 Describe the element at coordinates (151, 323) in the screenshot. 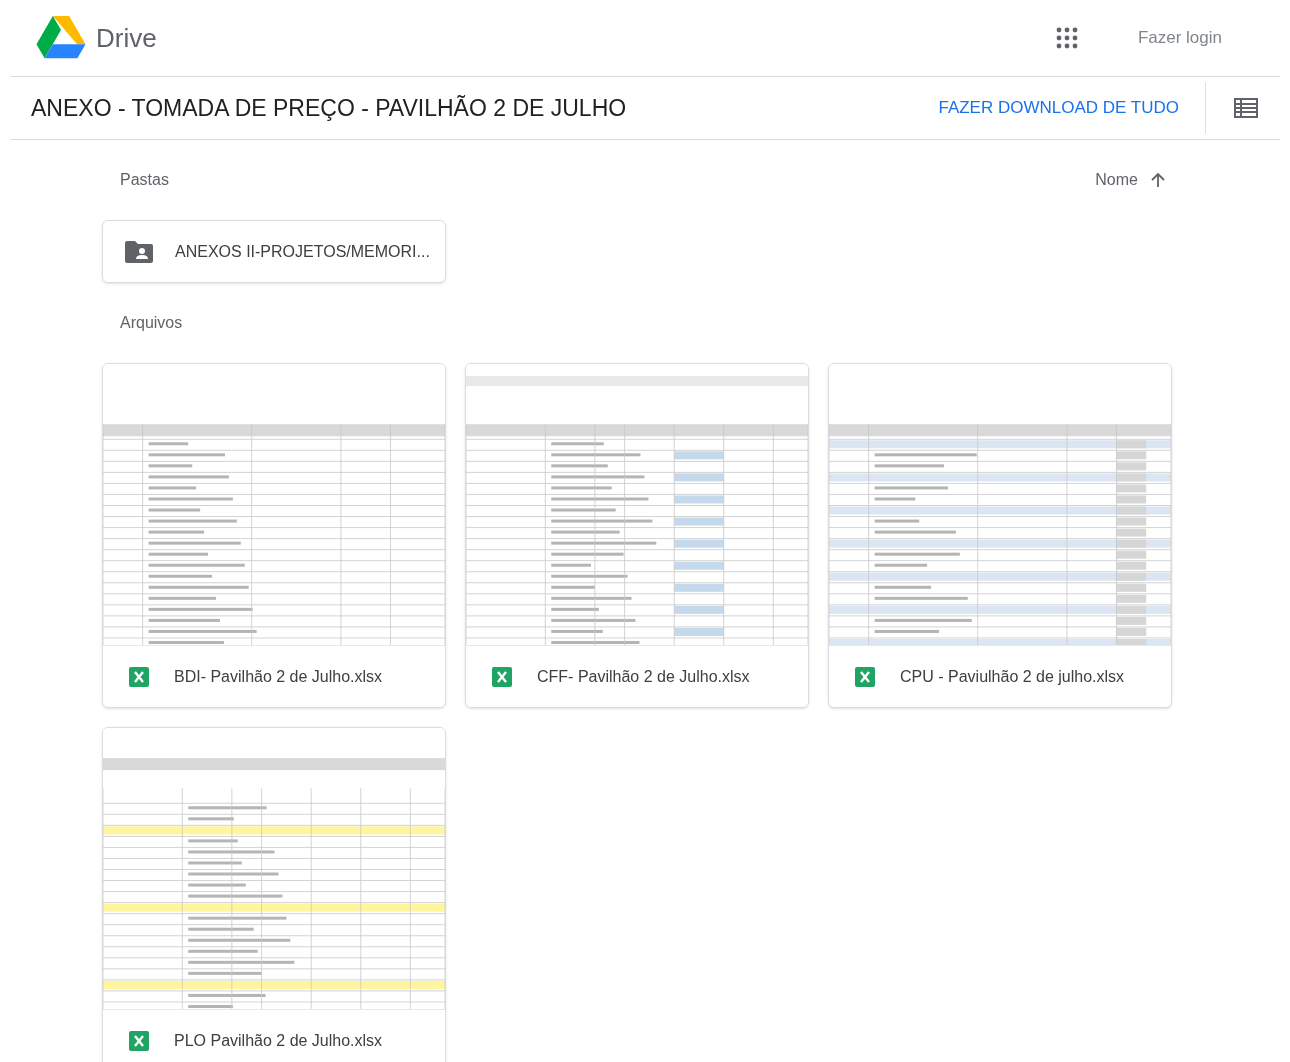

I see `section-label: Arquivos` at that location.